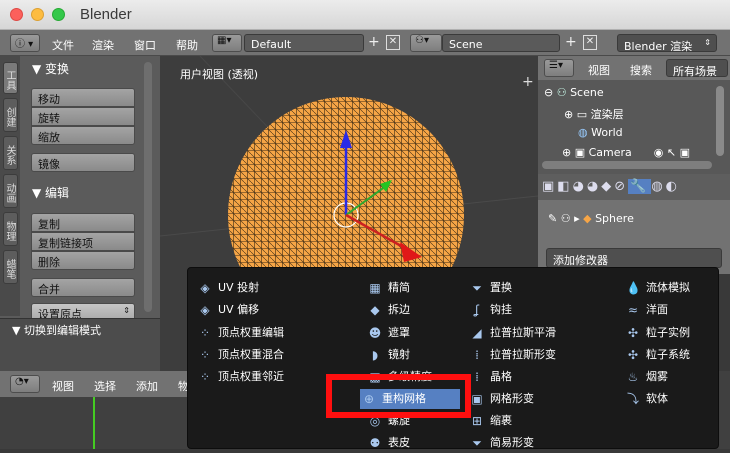 The width and height of the screenshot is (730, 453). Describe the element at coordinates (58, 14) in the screenshot. I see `zoom-window-button` at that location.